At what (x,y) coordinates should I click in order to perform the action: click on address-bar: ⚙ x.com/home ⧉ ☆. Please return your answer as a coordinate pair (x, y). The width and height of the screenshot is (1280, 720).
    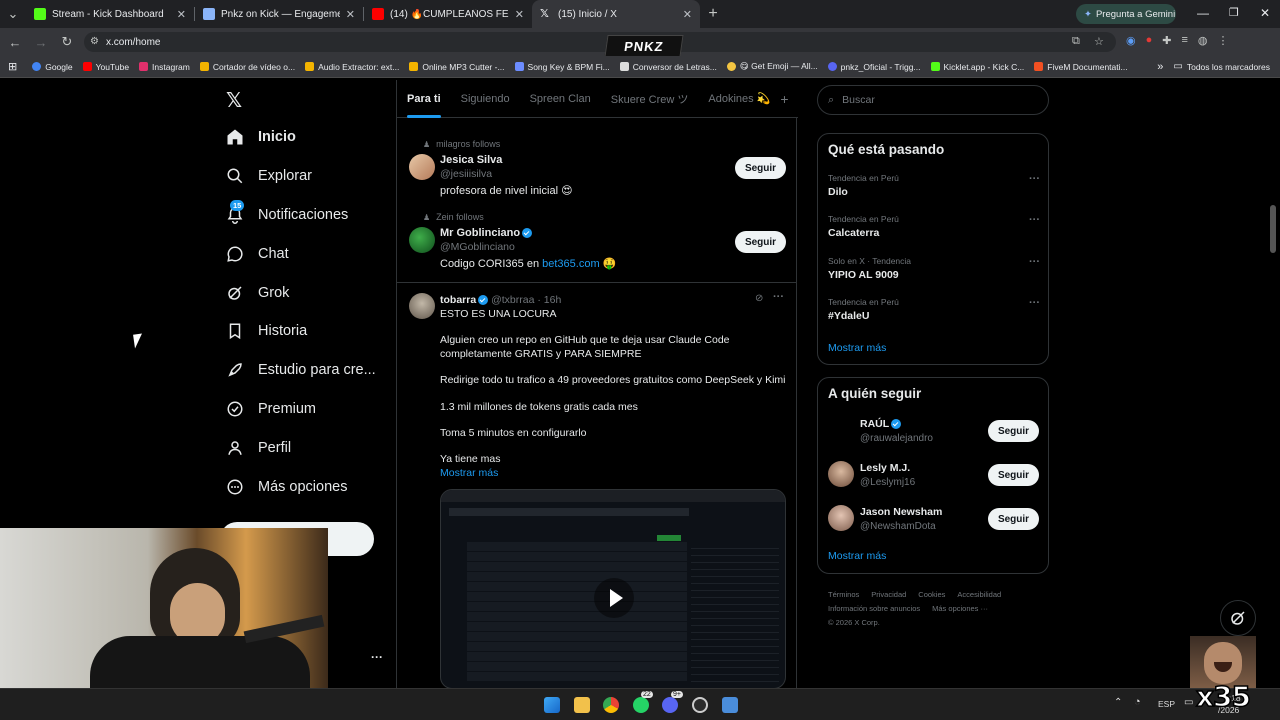
    Looking at the image, I should click on (600, 42).